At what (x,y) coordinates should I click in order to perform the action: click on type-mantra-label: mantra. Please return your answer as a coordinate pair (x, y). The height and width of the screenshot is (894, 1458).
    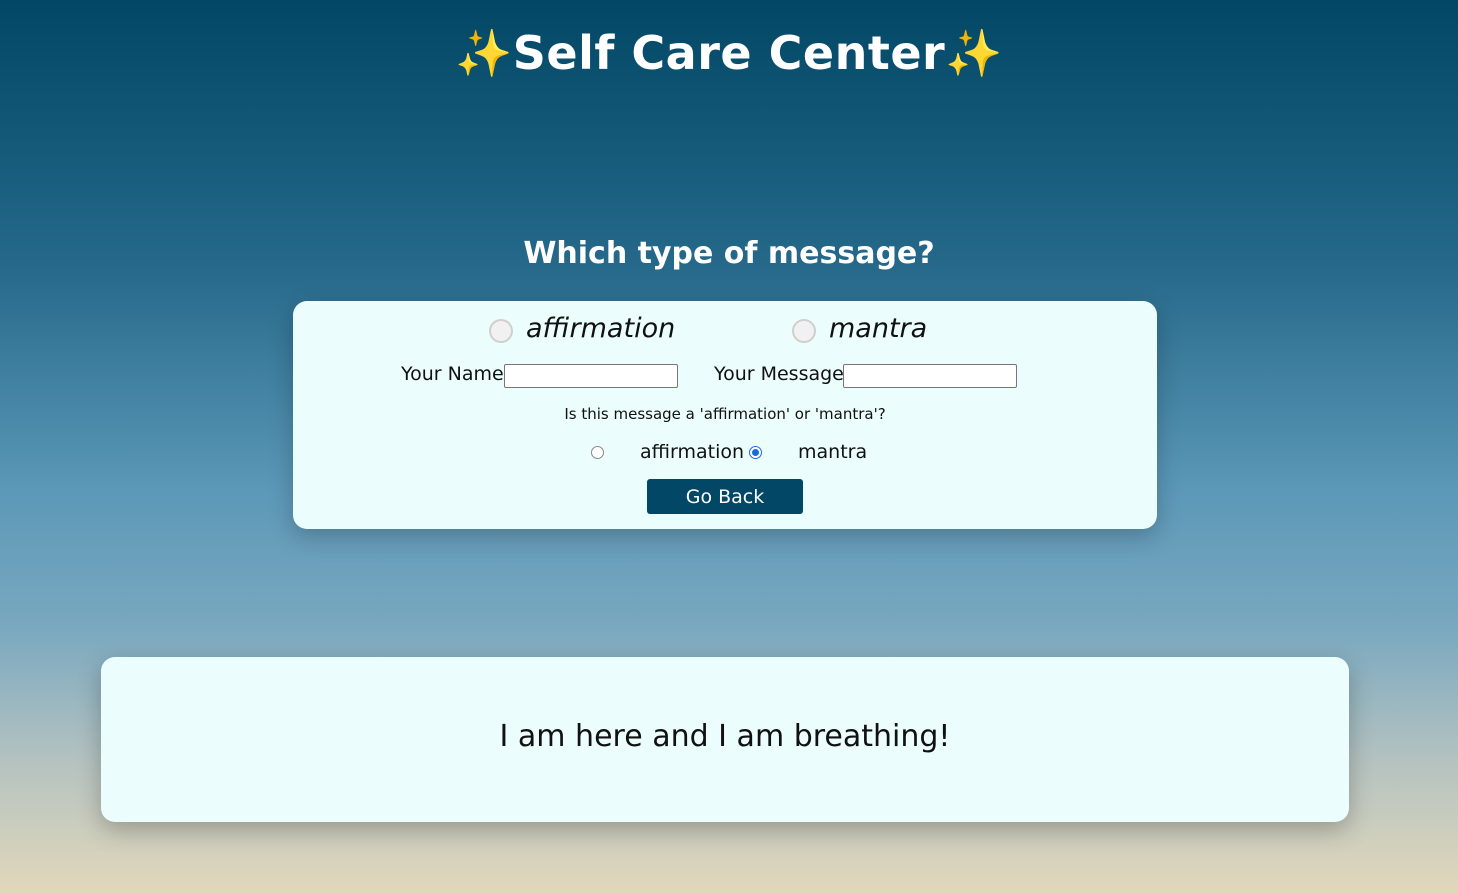
    Looking at the image, I should click on (833, 452).